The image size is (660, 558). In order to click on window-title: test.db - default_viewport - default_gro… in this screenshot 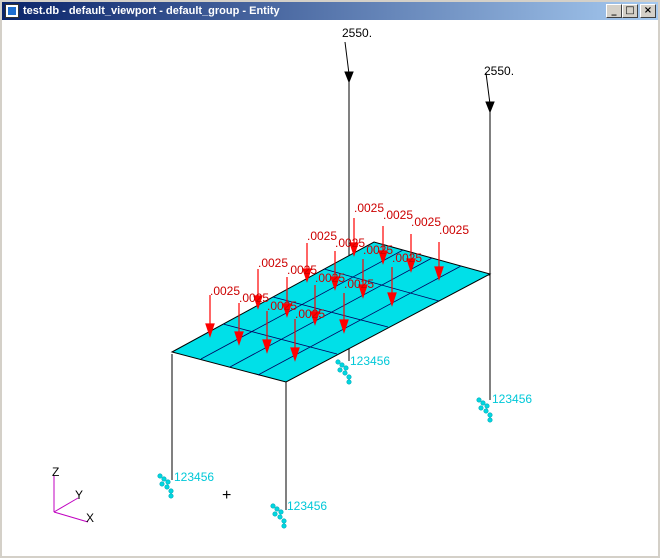, I will do `click(151, 11)`.